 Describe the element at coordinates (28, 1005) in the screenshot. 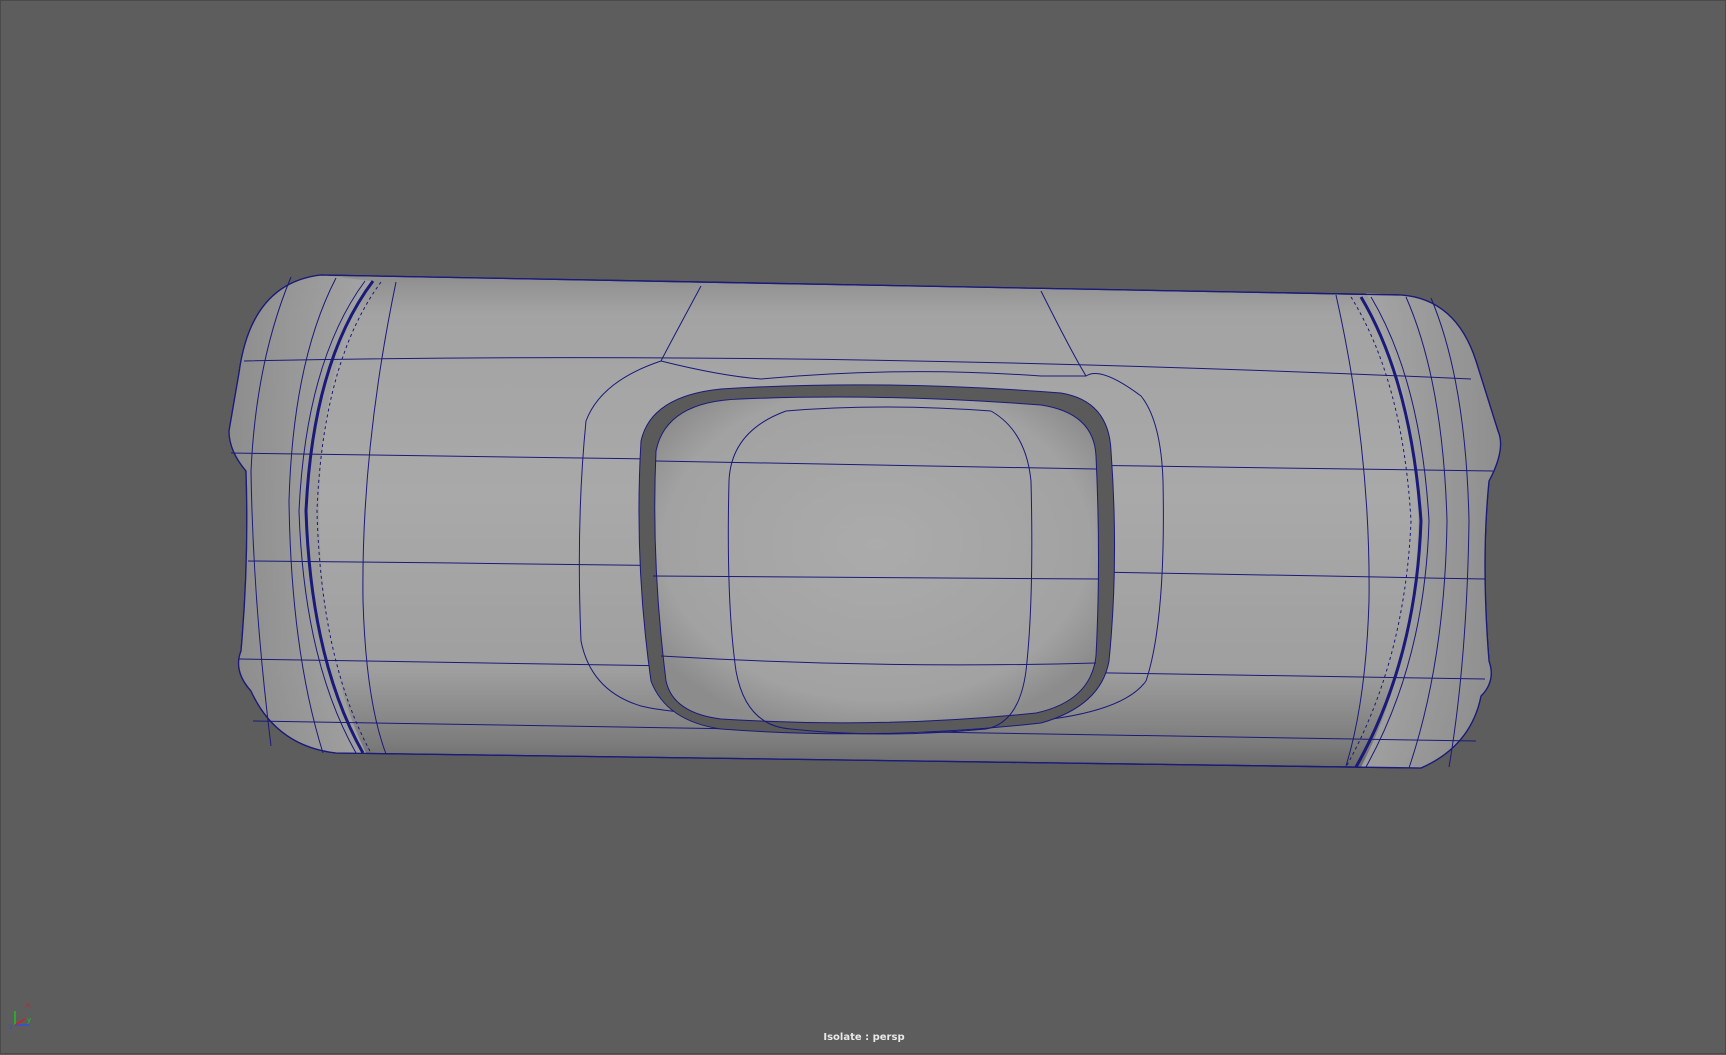

I see `axis-x-label: x` at that location.